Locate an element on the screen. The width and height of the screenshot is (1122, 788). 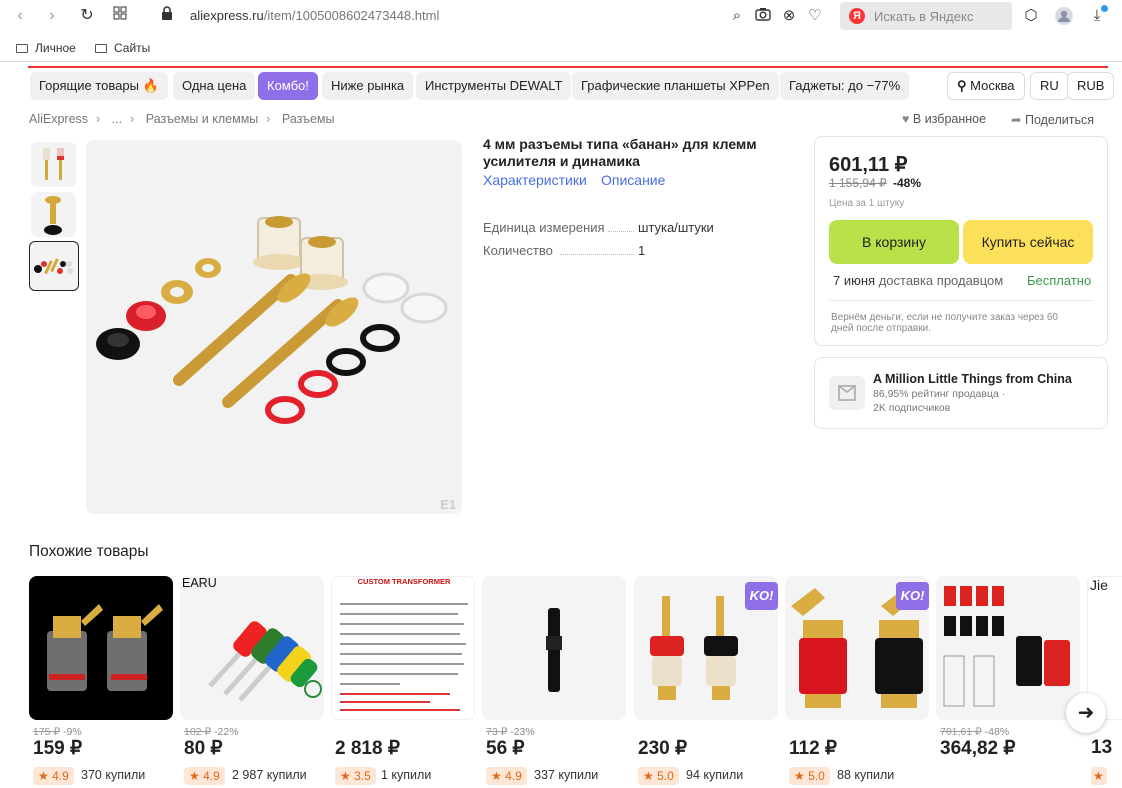
card-brand-label: EARU is located at coordinates (199, 583).